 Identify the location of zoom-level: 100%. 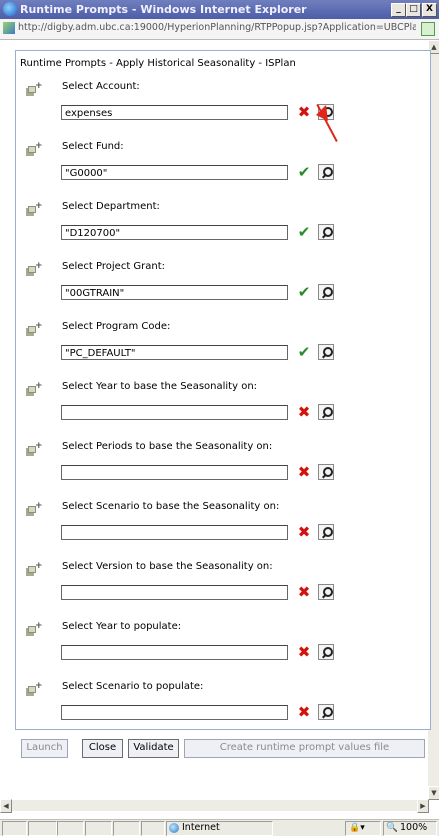
(414, 827).